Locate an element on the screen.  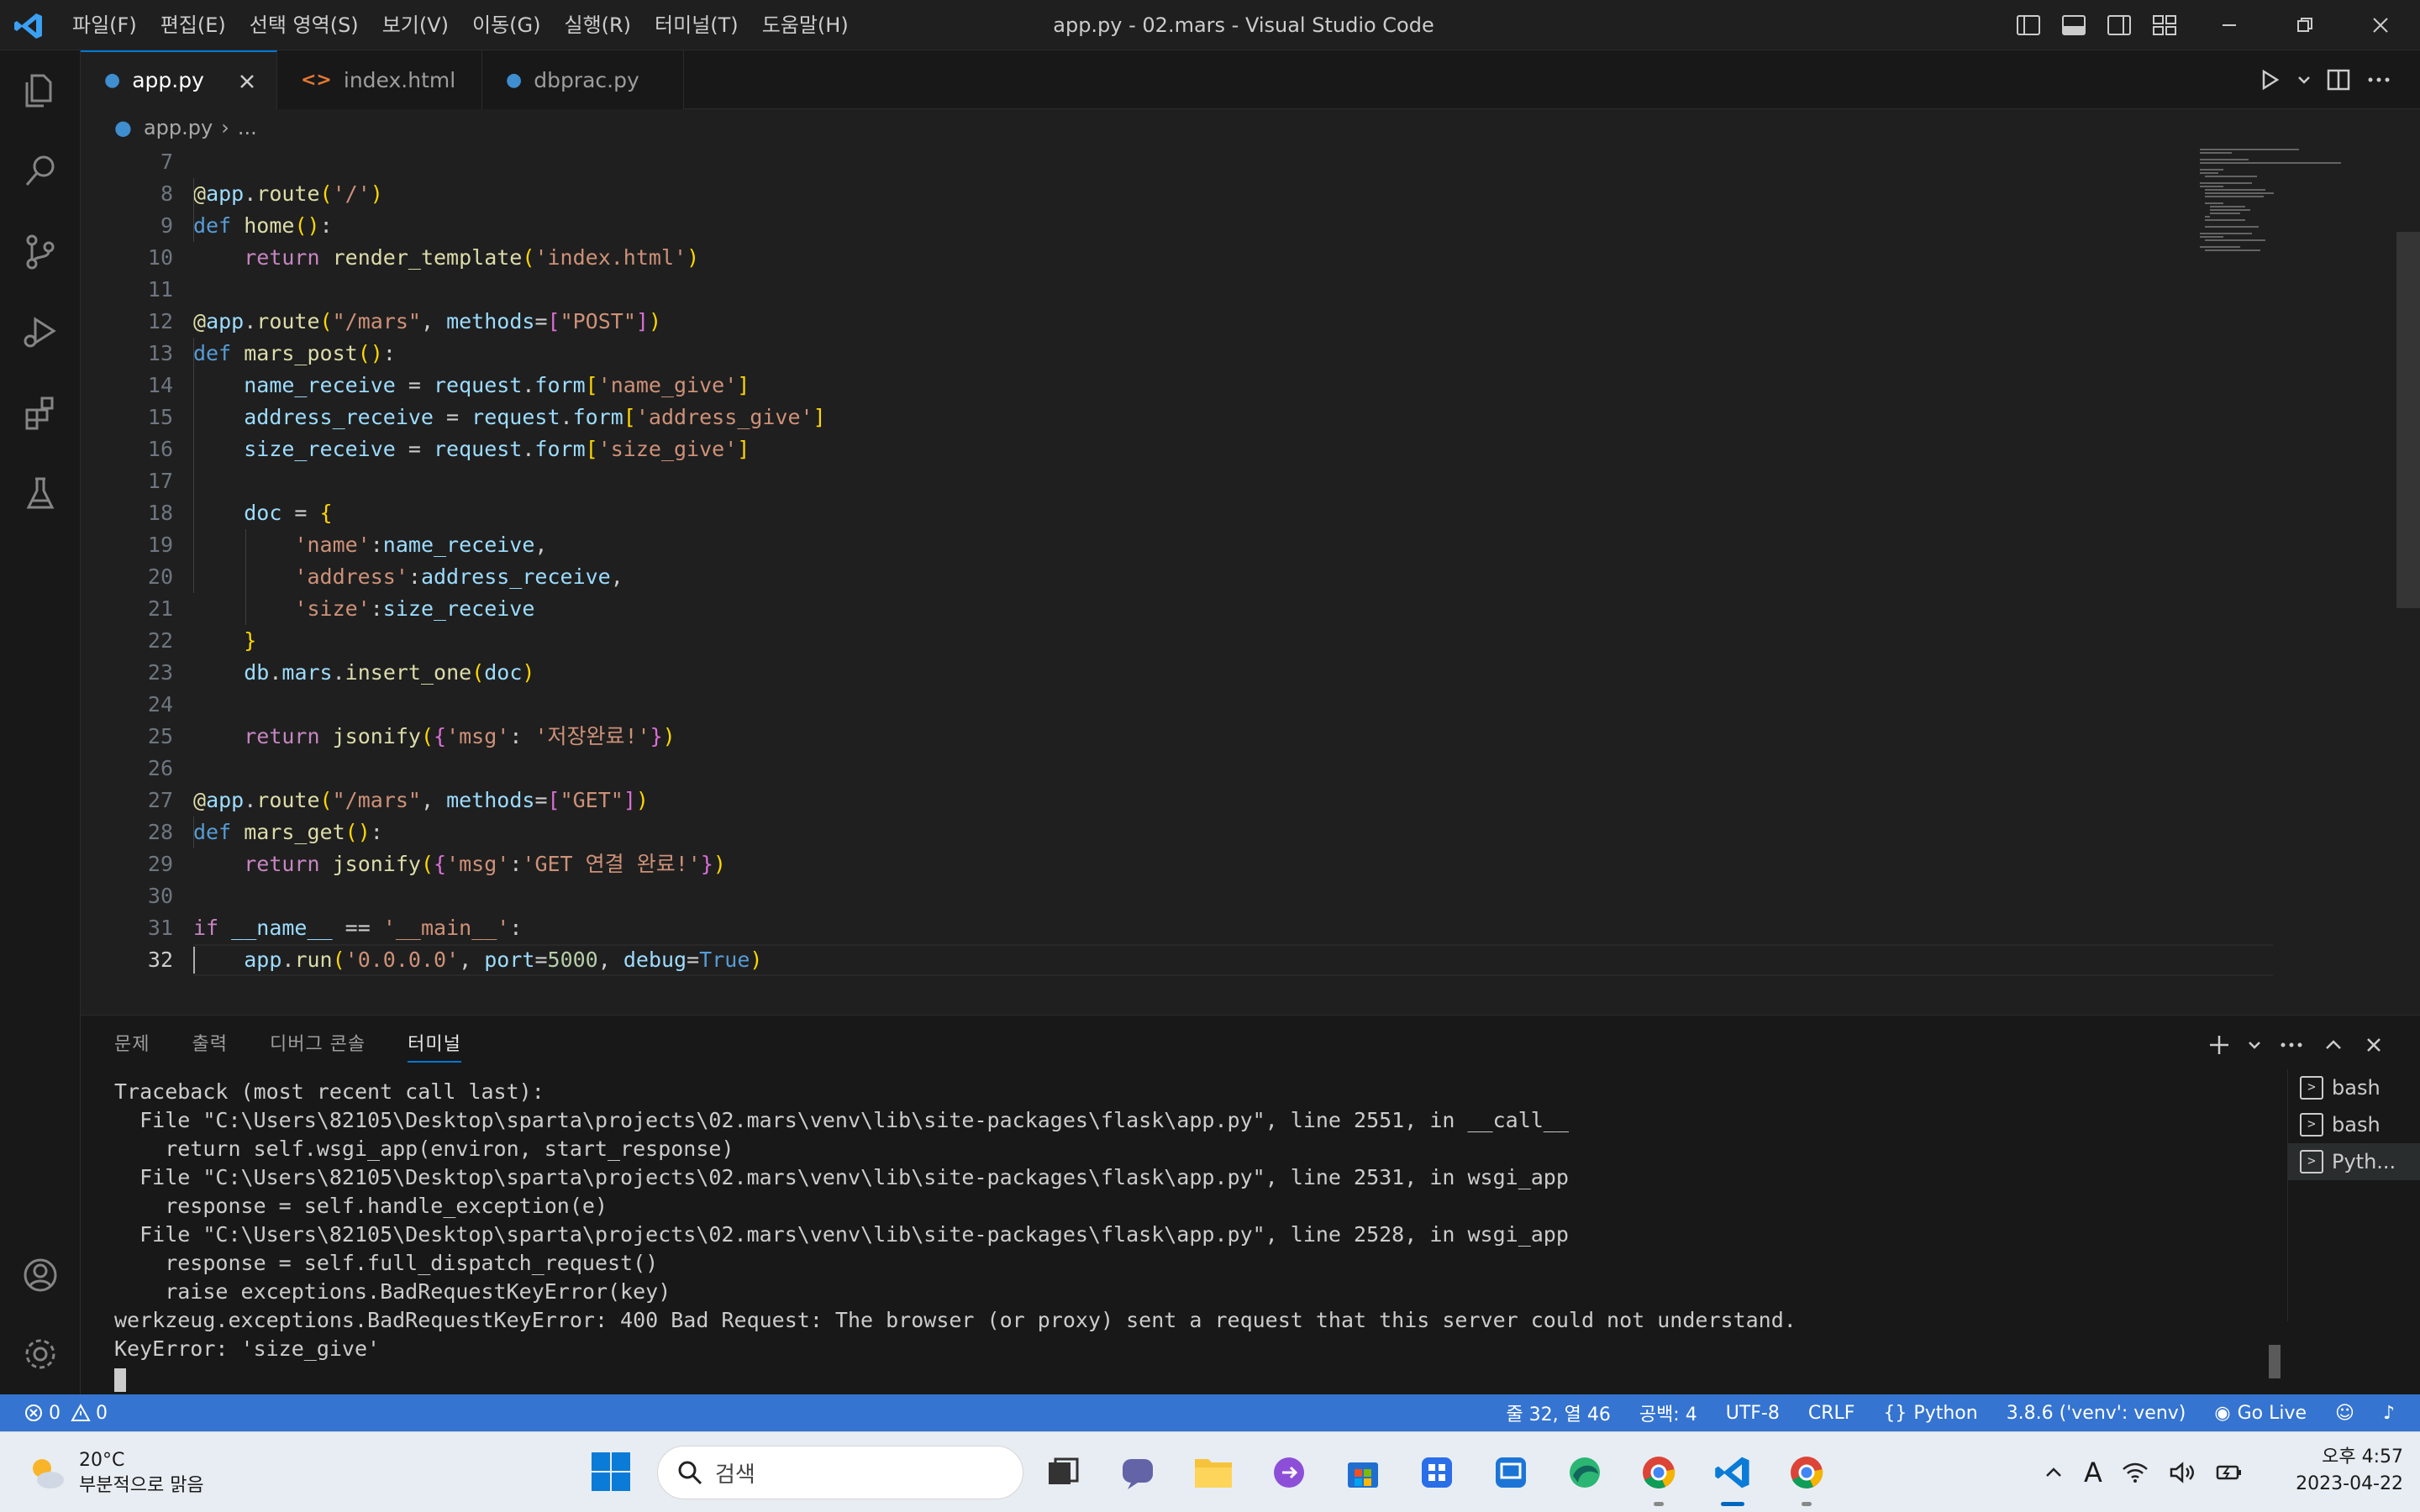
tab-debug-console: 디버그 콘솔 is located at coordinates (318, 1045).